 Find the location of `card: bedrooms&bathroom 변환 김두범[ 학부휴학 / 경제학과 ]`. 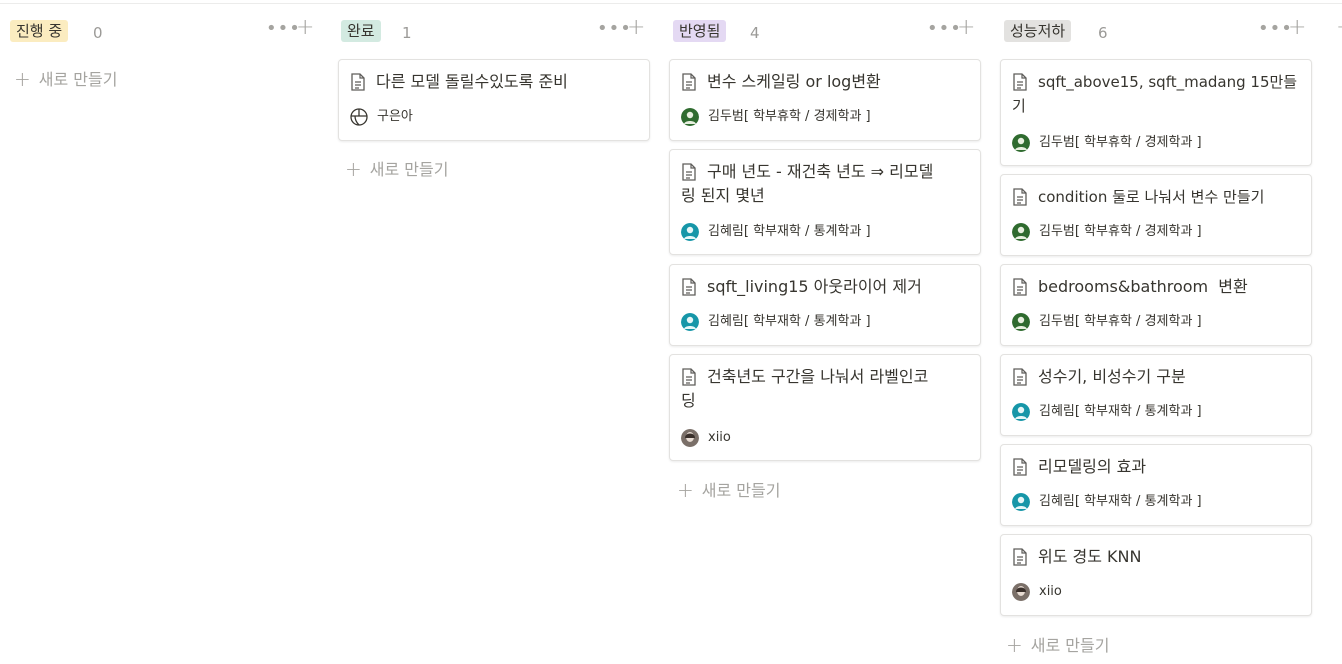

card: bedrooms&bathroom 변환 김두범[ 학부휴학 / 경제학과 ] is located at coordinates (1156, 305).